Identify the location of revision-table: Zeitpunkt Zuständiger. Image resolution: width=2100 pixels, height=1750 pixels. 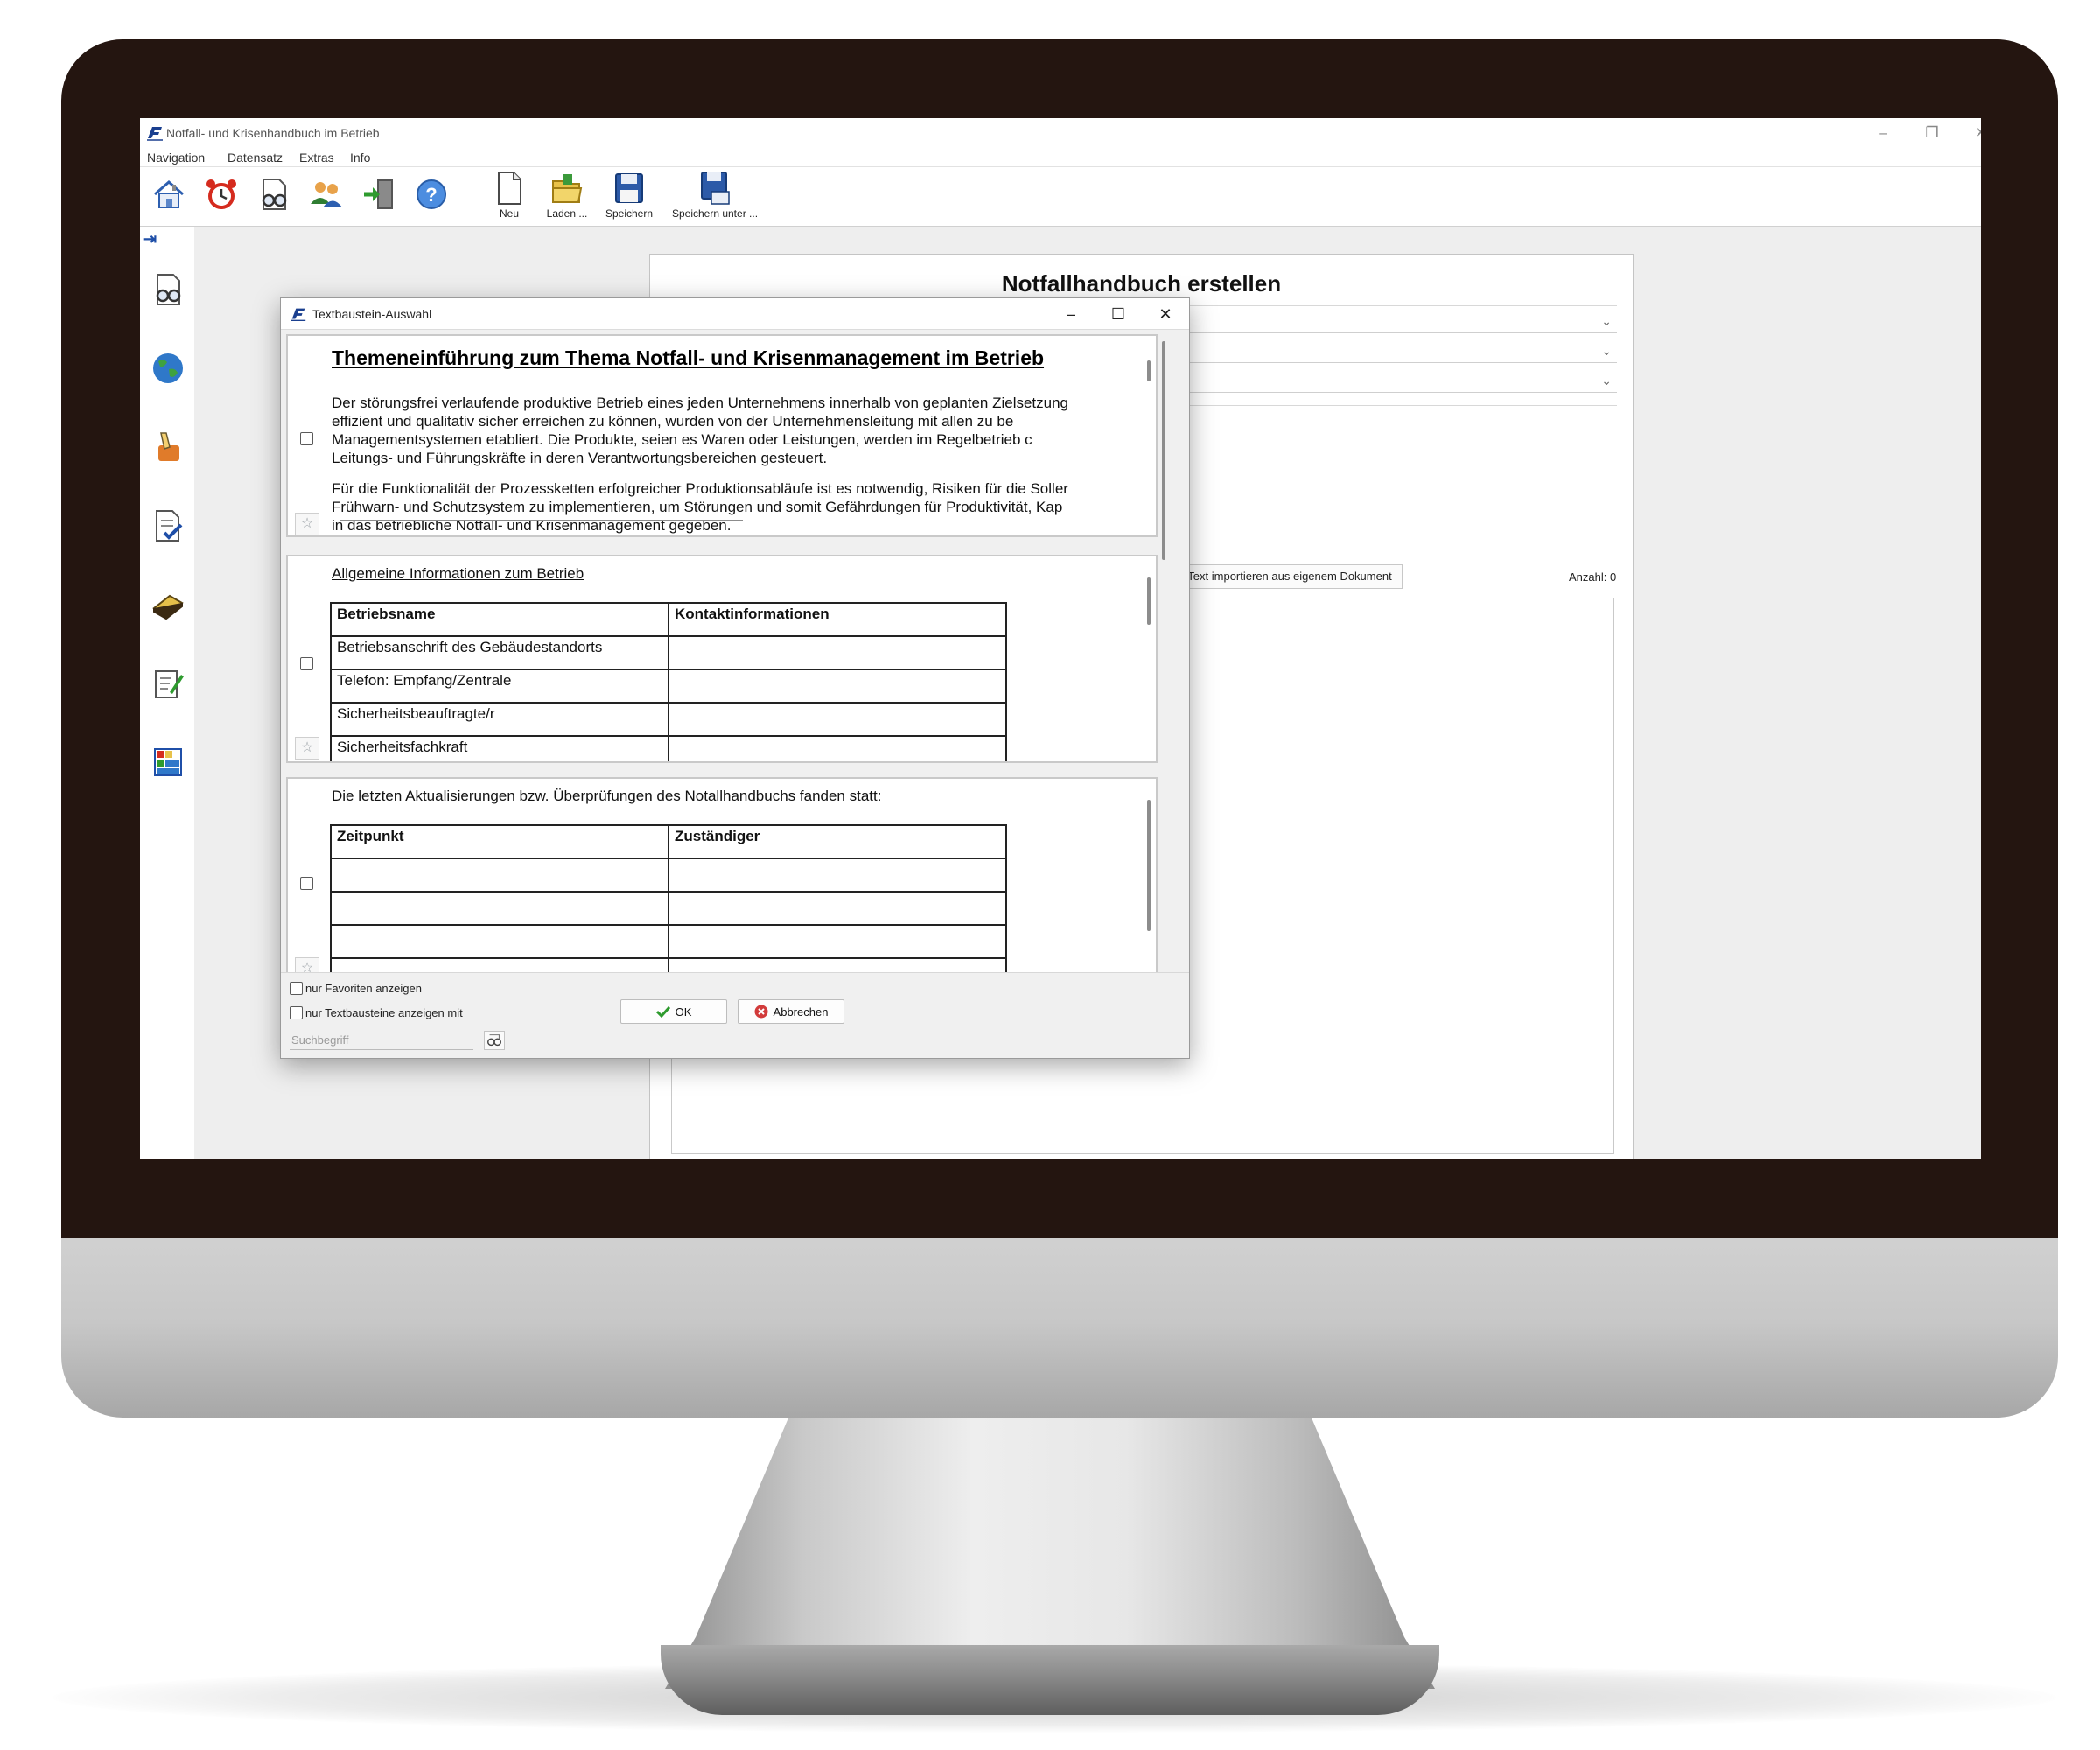
(668, 898).